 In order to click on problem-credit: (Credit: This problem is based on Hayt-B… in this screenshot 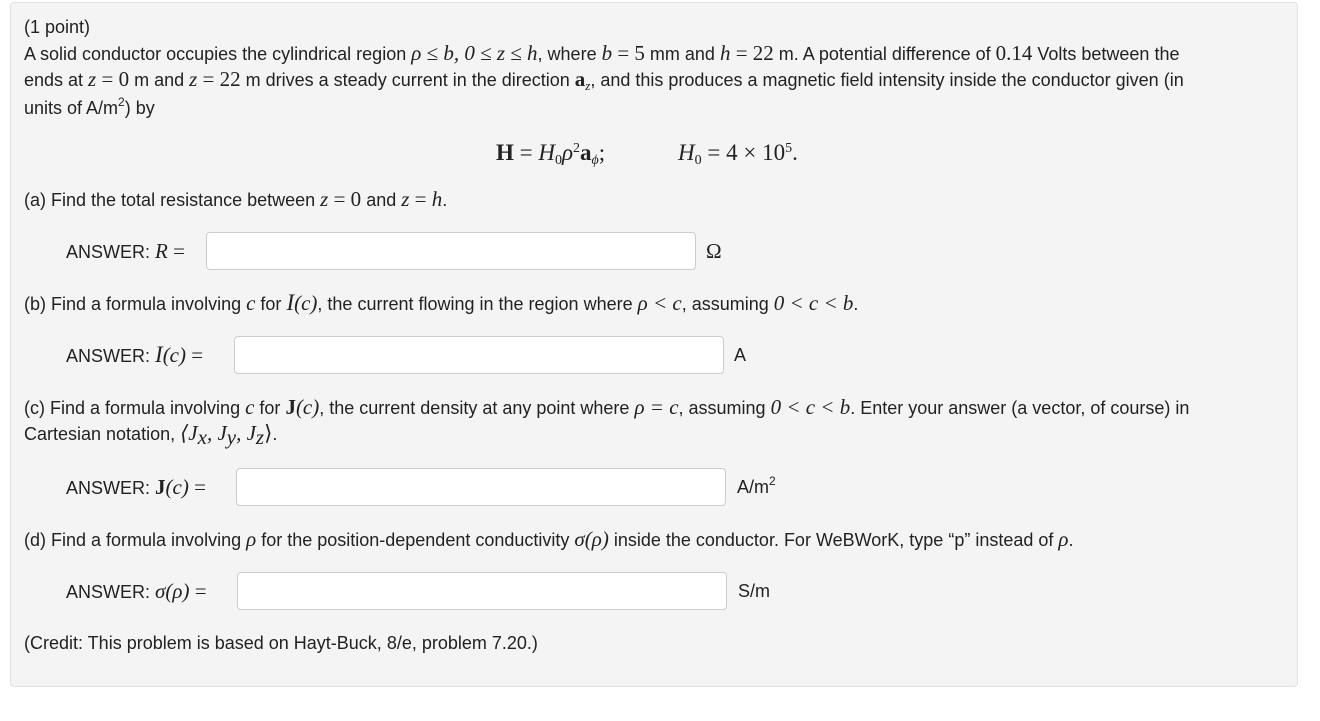, I will do `click(281, 643)`.